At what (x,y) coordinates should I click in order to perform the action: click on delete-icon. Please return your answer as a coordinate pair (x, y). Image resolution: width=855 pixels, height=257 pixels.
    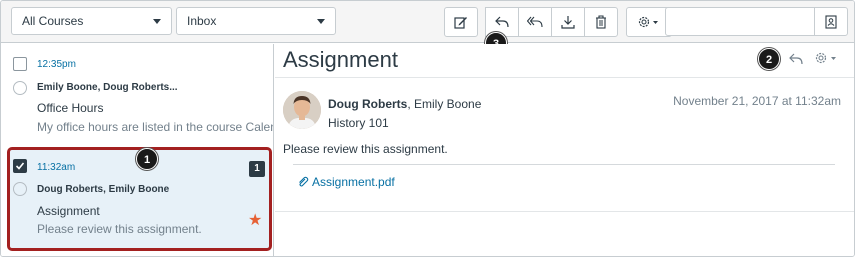
    Looking at the image, I should click on (601, 22).